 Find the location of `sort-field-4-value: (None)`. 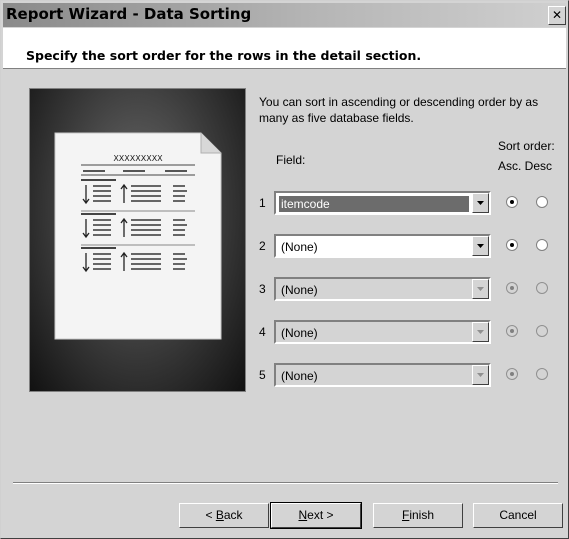

sort-field-4-value: (None) is located at coordinates (299, 333).